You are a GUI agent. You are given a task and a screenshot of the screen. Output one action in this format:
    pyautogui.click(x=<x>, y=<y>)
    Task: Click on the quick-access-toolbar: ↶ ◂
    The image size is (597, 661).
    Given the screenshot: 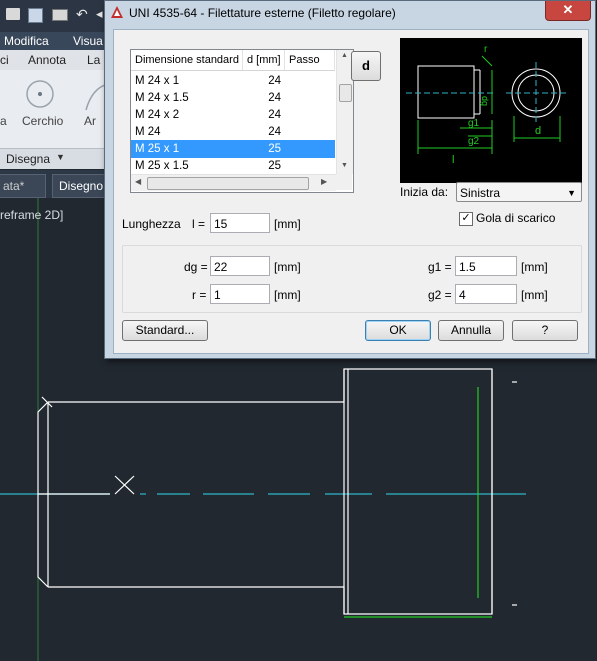 What is the action you would take?
    pyautogui.click(x=55, y=16)
    